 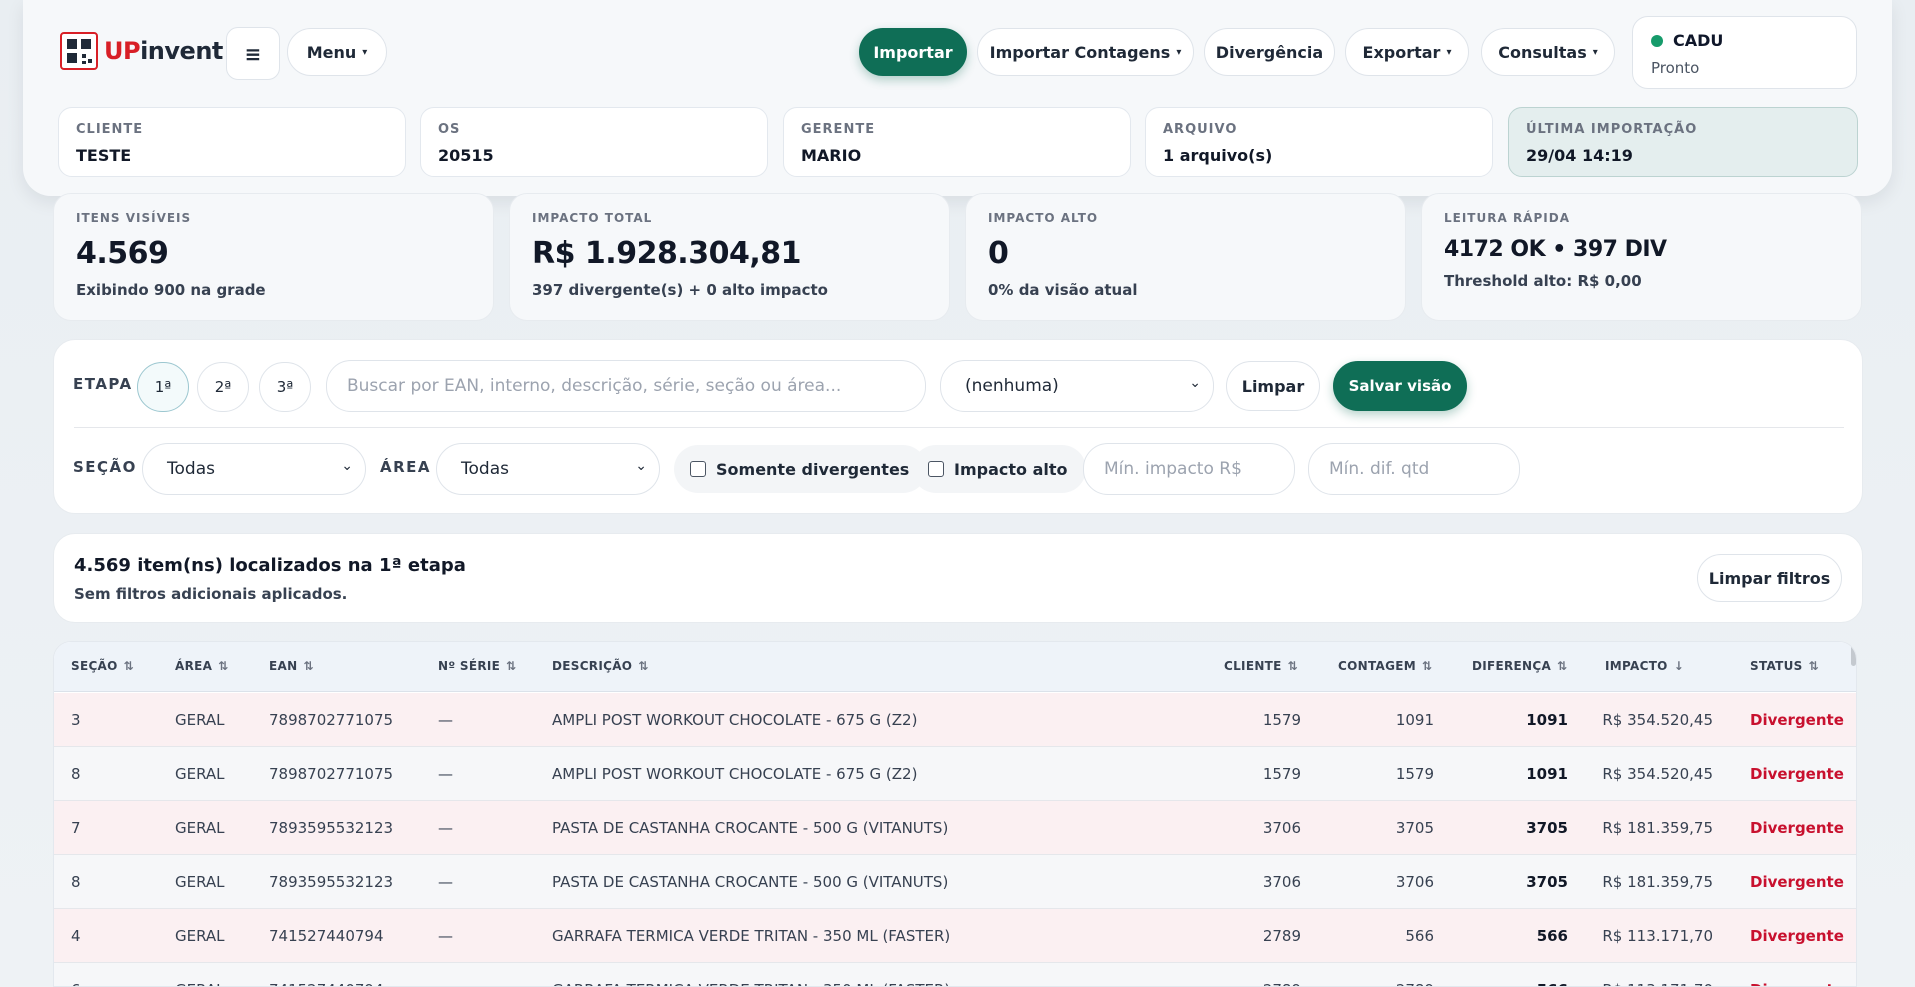 I want to click on col-count: CONTAGEM ⇅, so click(x=1385, y=666).